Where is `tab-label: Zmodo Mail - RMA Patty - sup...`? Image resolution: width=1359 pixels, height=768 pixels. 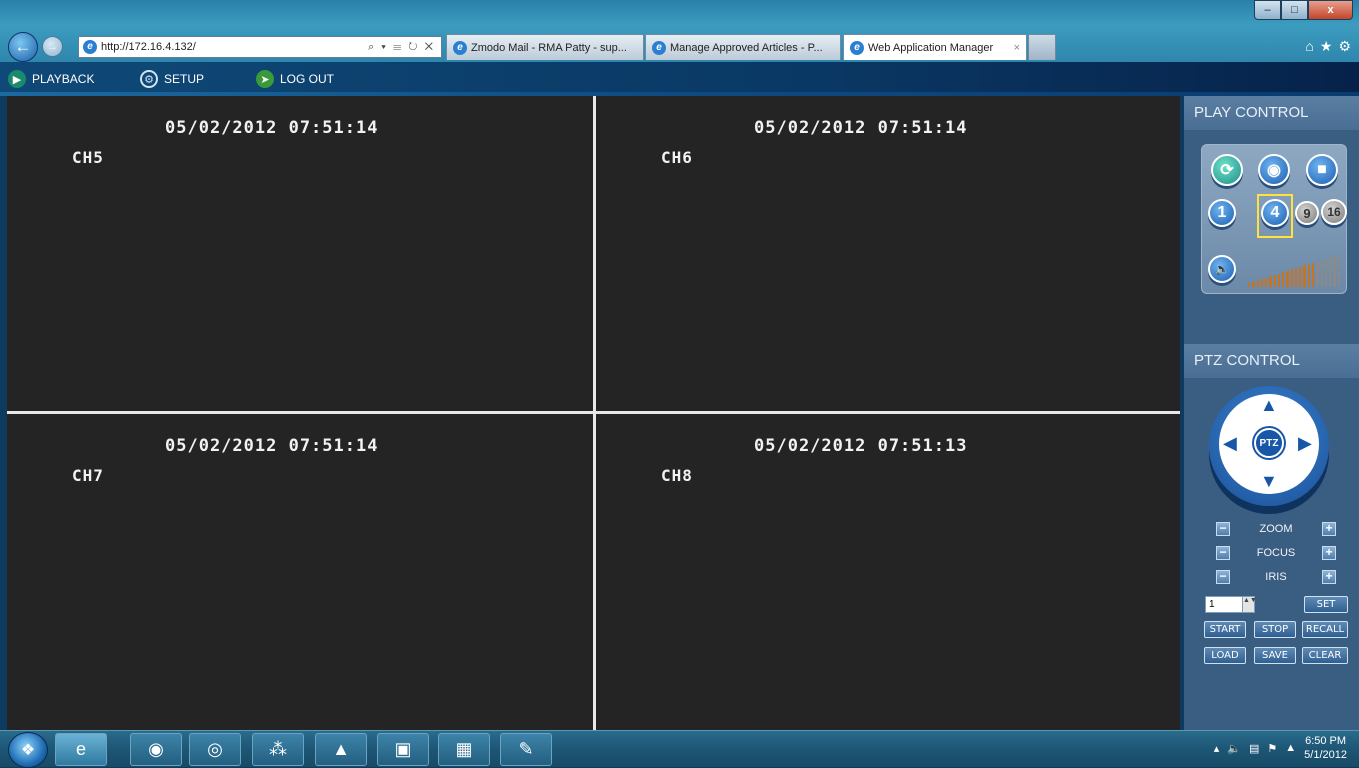 tab-label: Zmodo Mail - RMA Patty - sup... is located at coordinates (549, 47).